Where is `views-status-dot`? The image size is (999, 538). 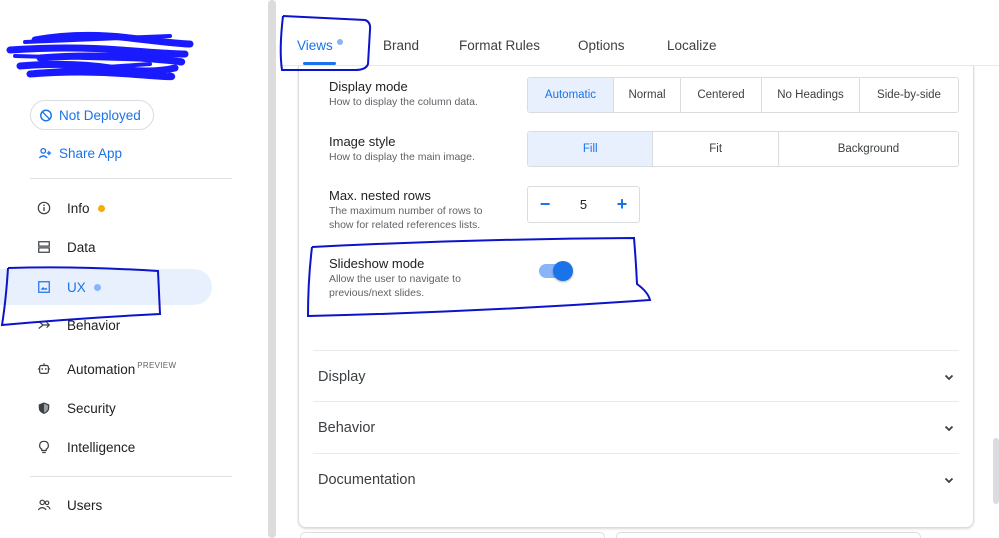
views-status-dot is located at coordinates (339, 42).